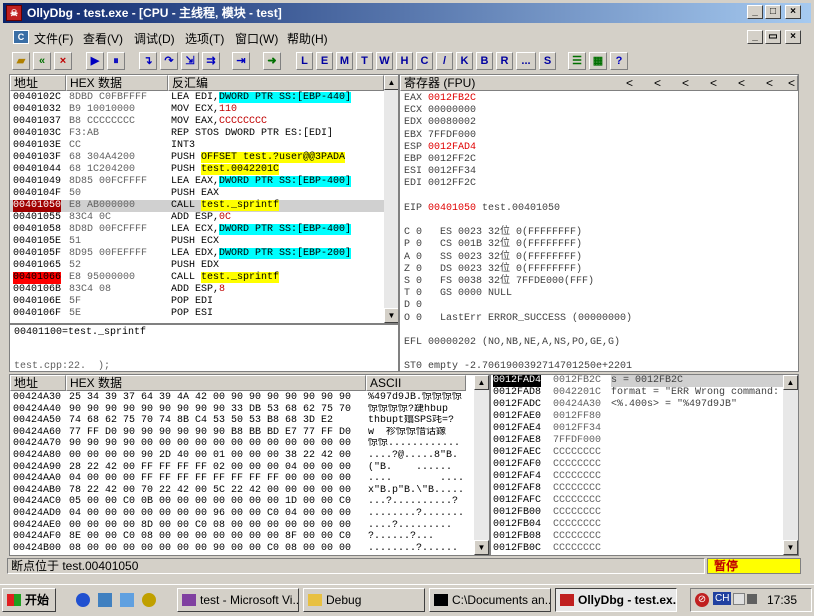 The image size is (814, 616). I want to click on media-icon, so click(149, 600).